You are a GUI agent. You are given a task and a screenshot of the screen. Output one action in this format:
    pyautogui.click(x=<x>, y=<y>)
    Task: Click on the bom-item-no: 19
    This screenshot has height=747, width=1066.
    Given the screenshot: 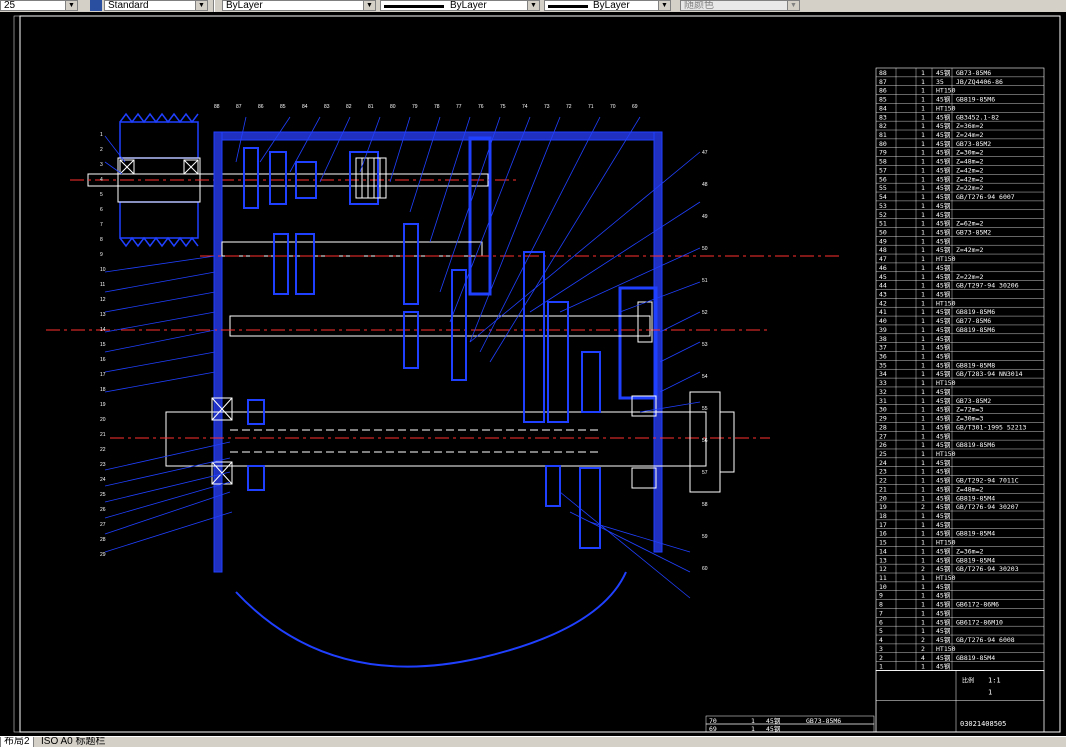 What is the action you would take?
    pyautogui.click(x=883, y=507)
    